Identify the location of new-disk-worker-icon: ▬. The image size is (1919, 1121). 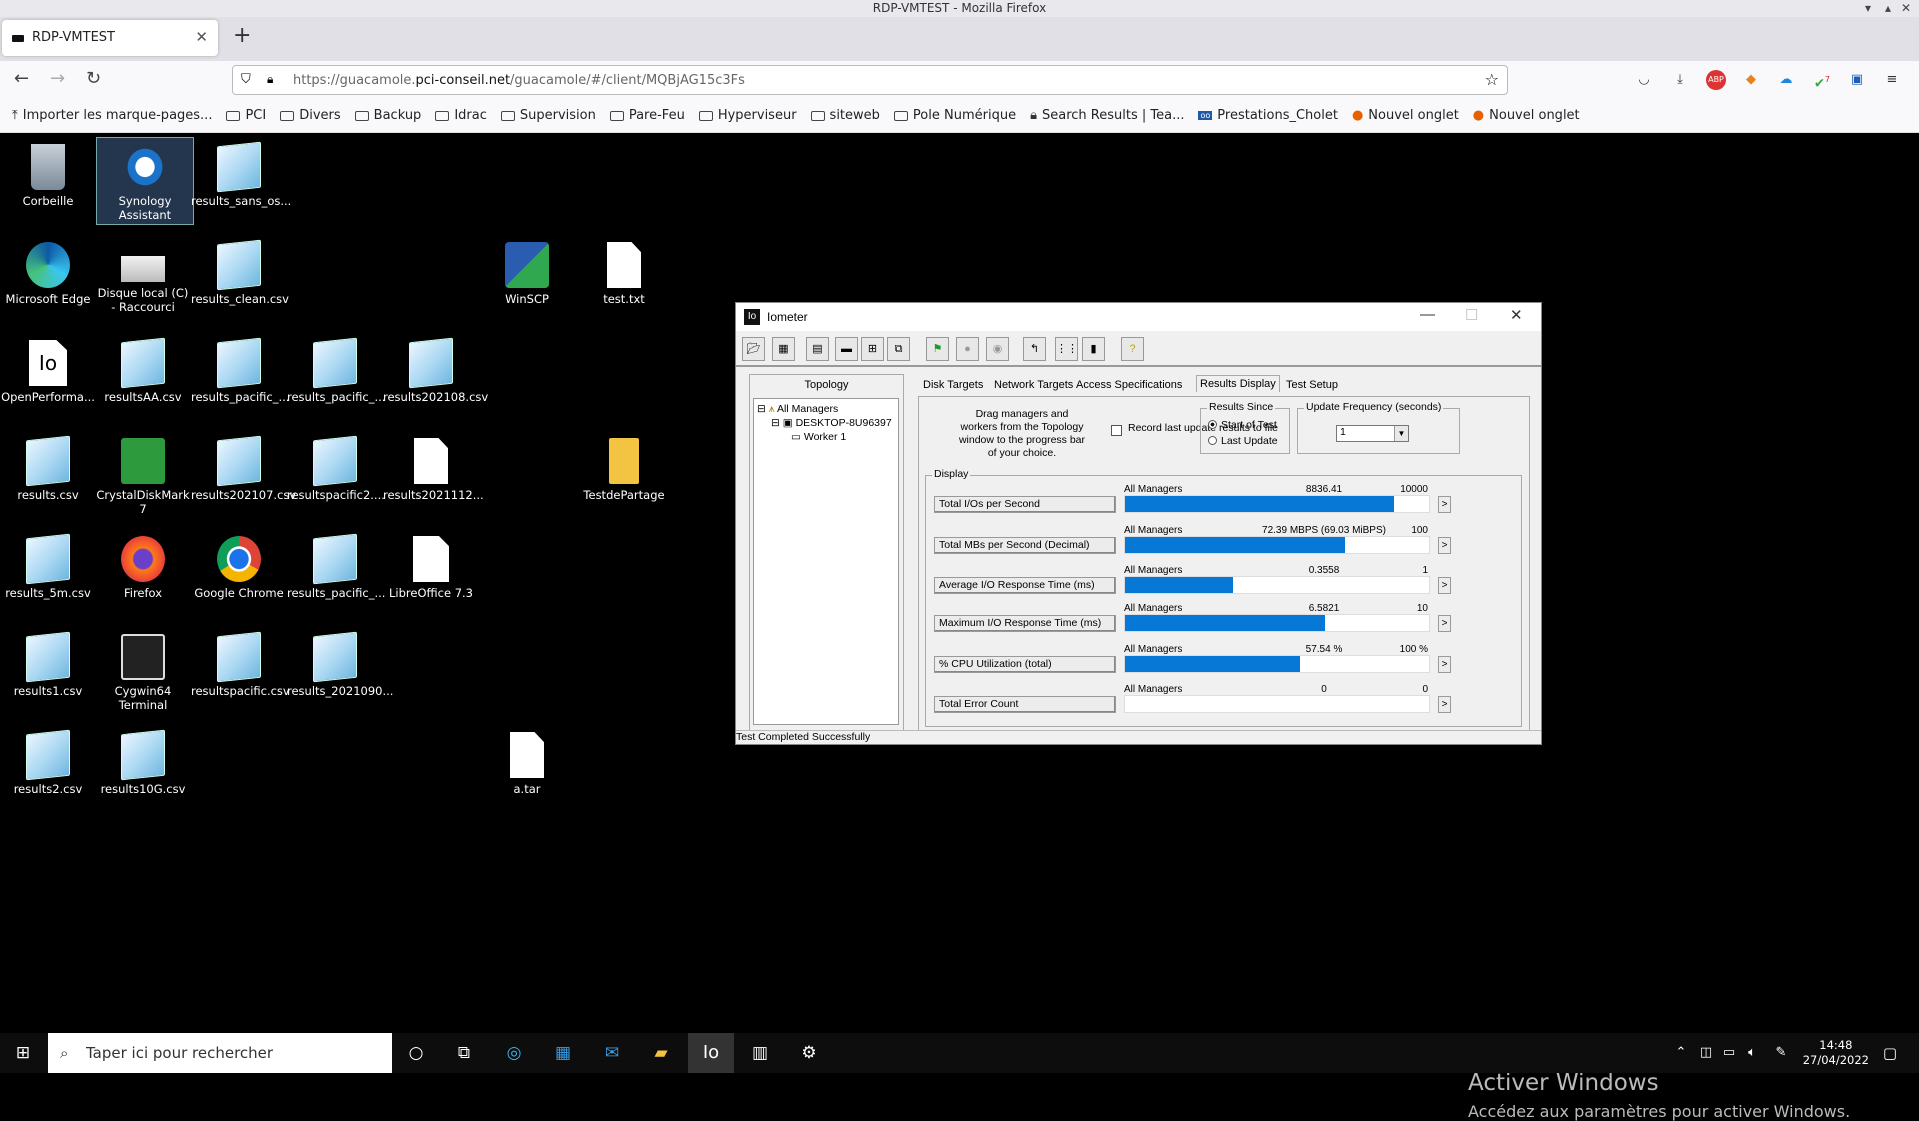
(846, 349).